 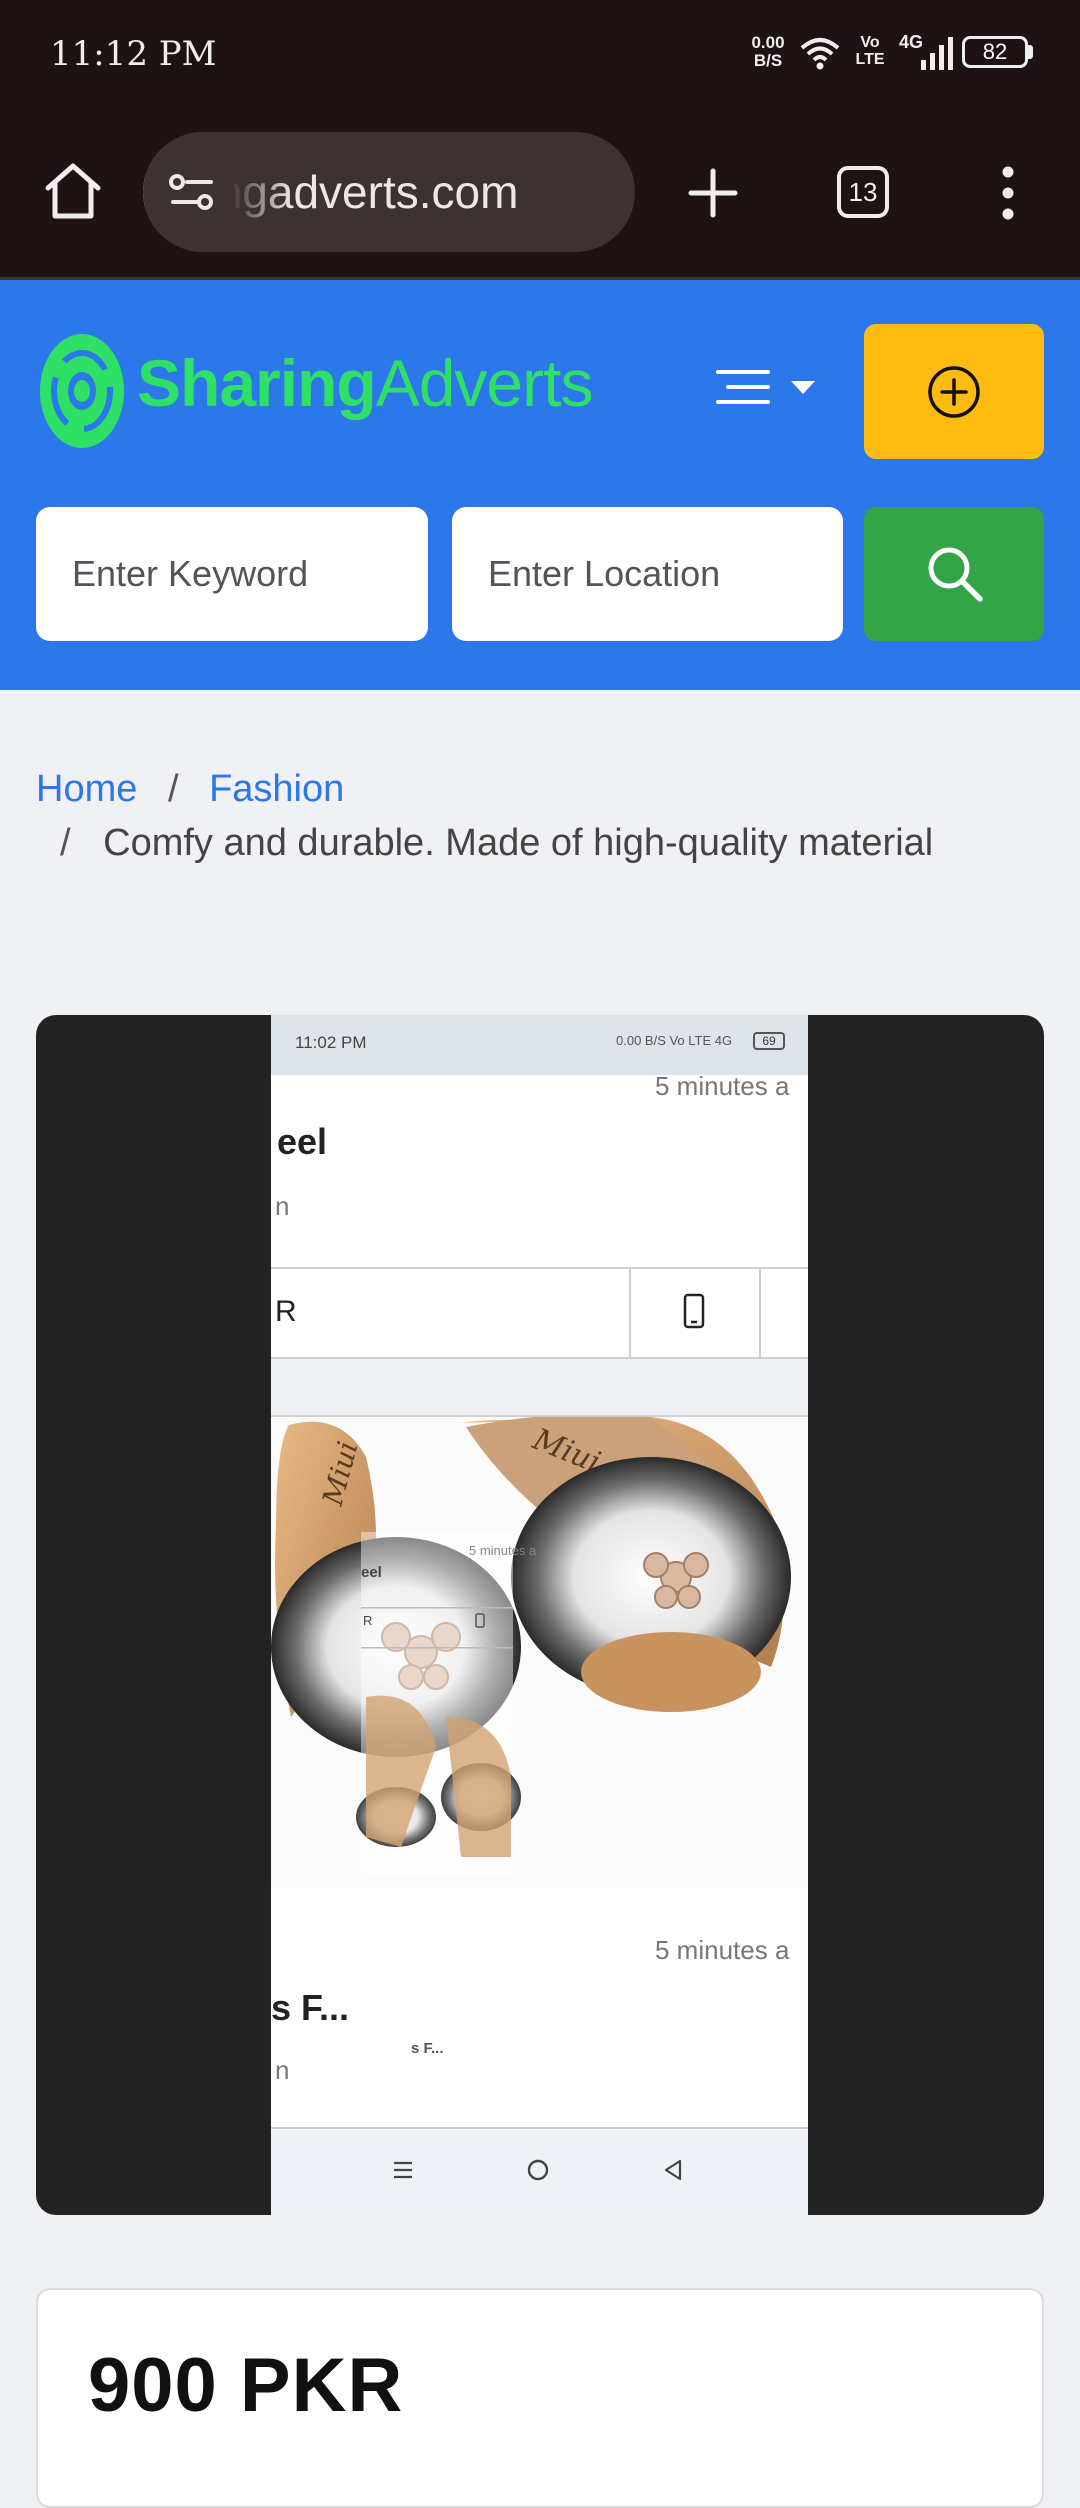 What do you see at coordinates (86, 789) in the screenshot?
I see `breadcrumb-home: Home` at bounding box center [86, 789].